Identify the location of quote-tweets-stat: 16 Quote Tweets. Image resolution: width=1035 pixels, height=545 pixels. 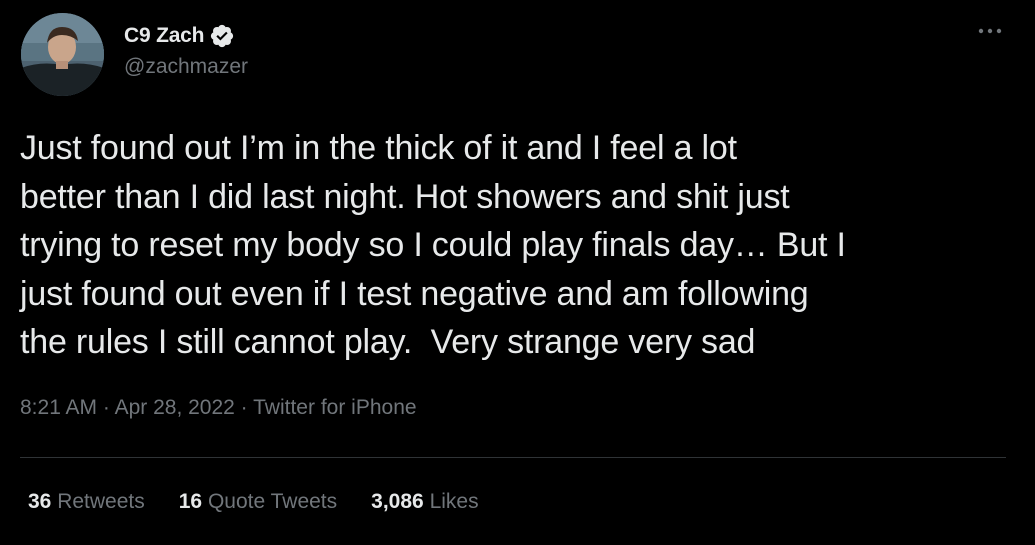
(258, 502).